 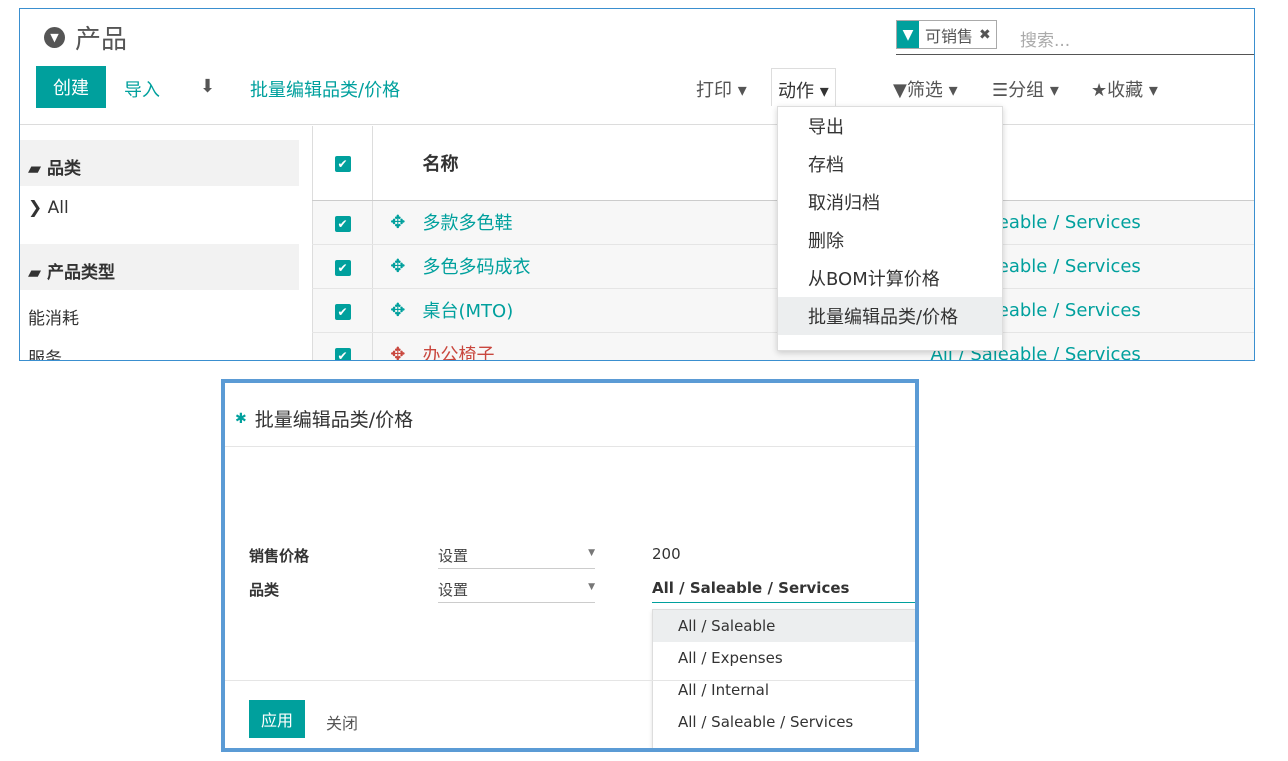 I want to click on menu-item-mass-edit: 批量编辑品类/价格, so click(x=890, y=316).